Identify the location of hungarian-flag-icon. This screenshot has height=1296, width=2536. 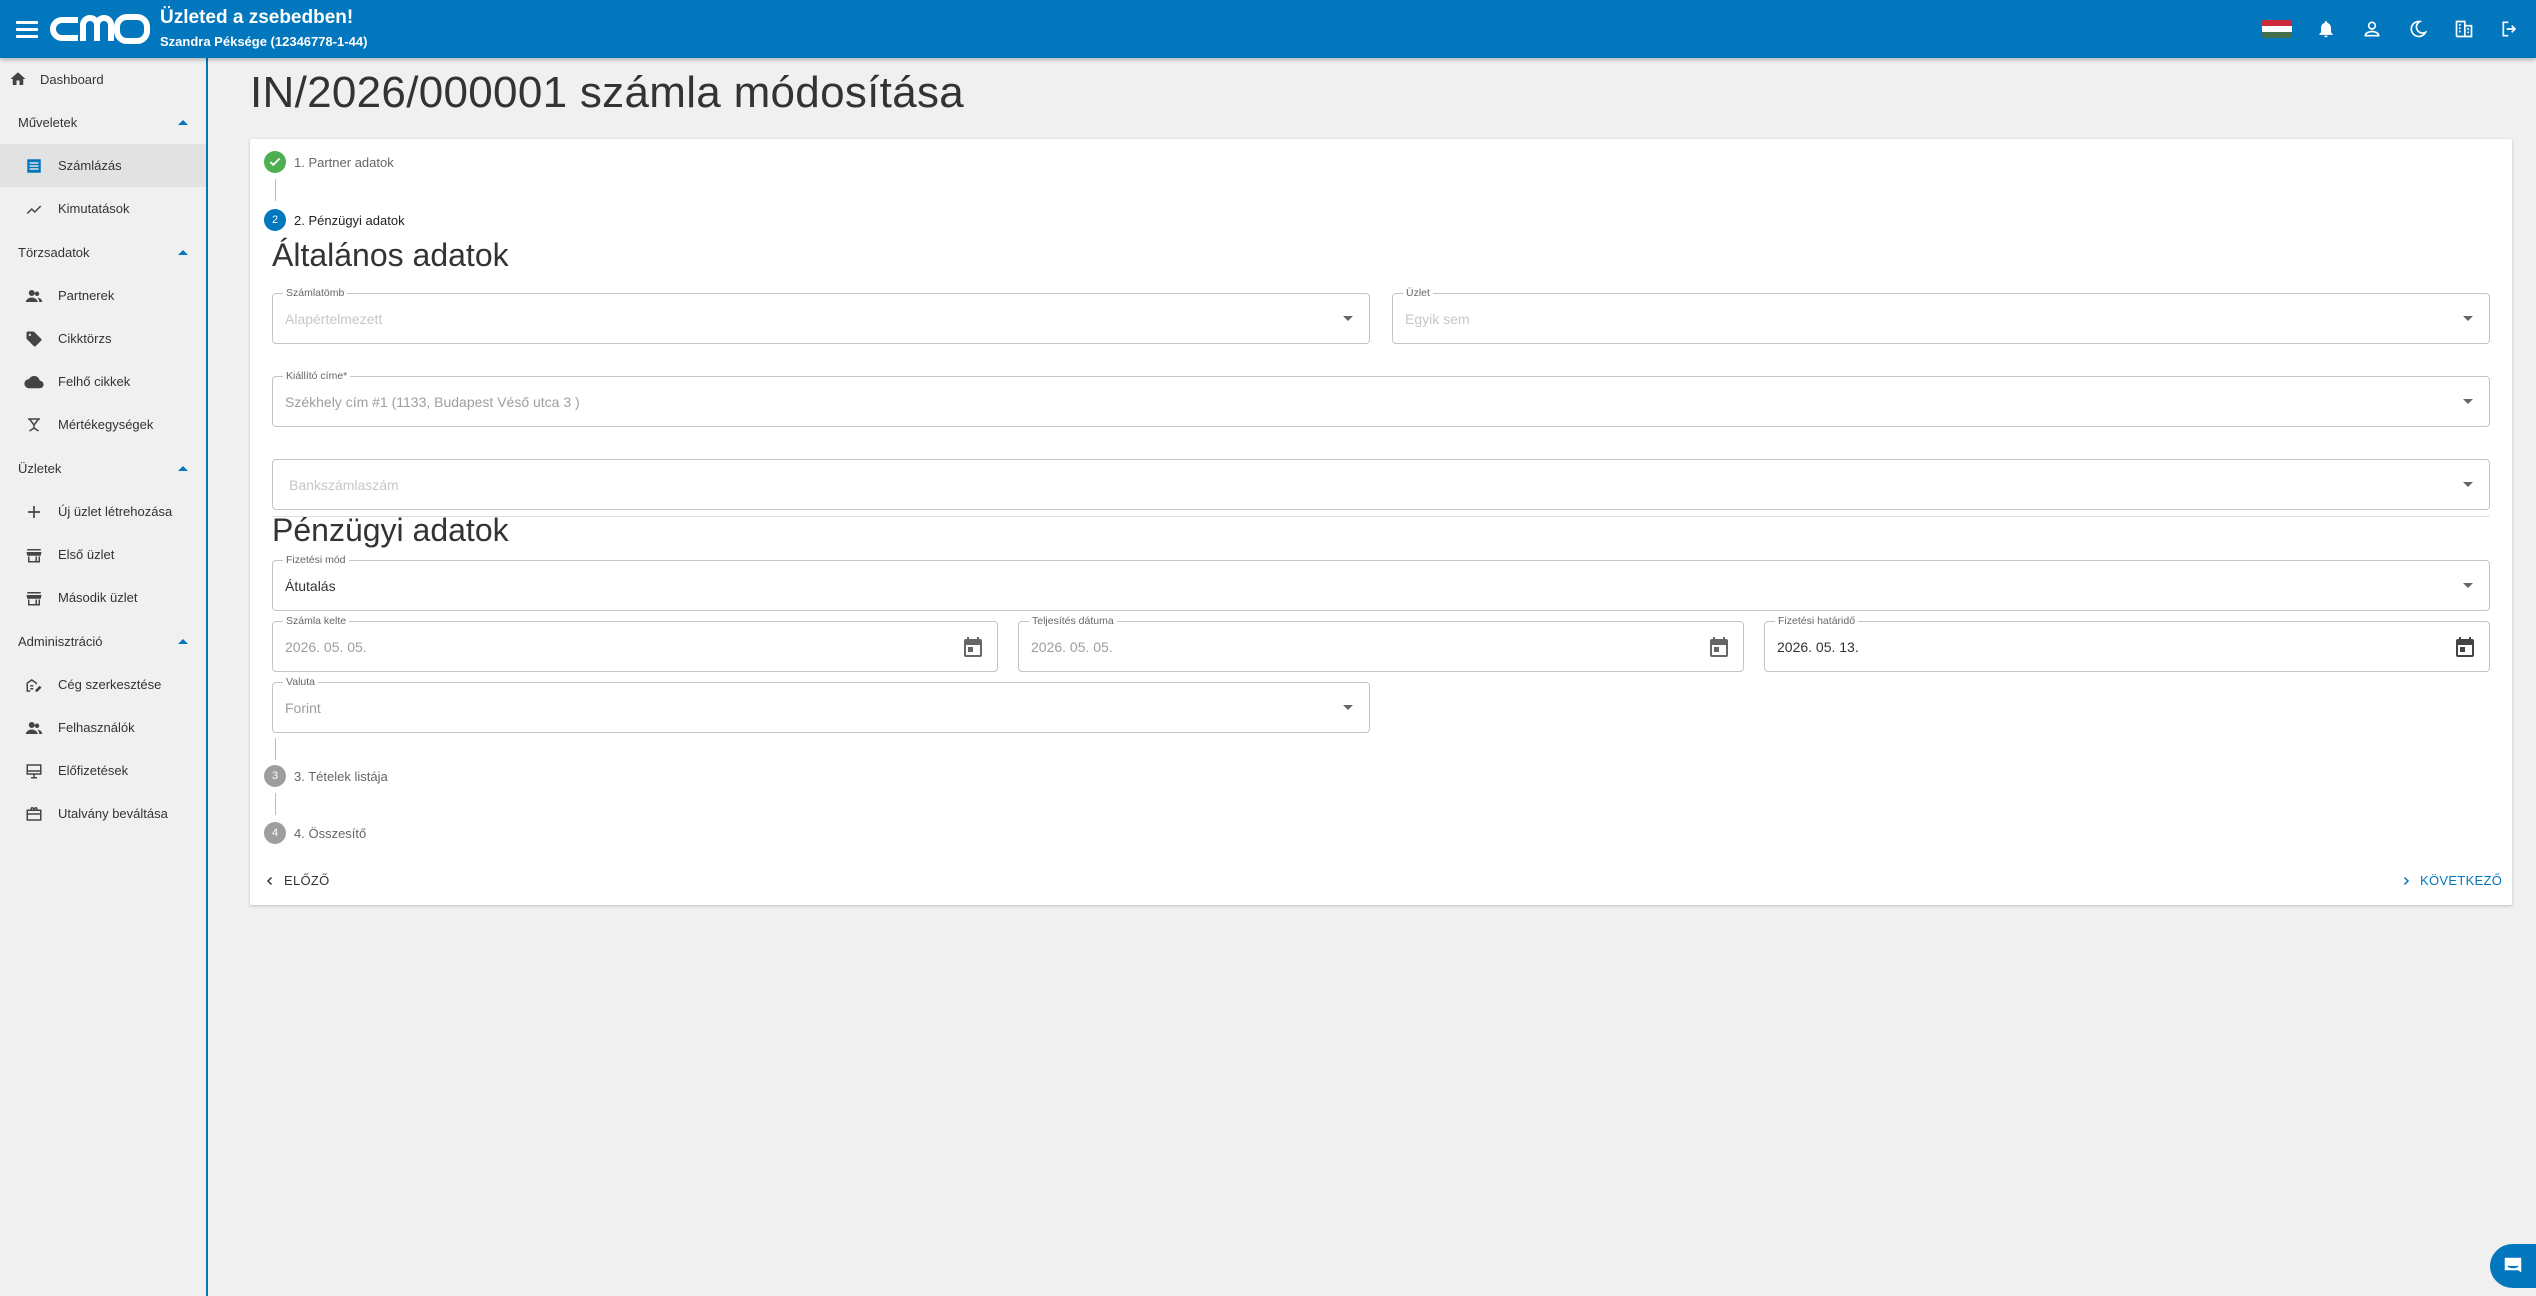
(2277, 29).